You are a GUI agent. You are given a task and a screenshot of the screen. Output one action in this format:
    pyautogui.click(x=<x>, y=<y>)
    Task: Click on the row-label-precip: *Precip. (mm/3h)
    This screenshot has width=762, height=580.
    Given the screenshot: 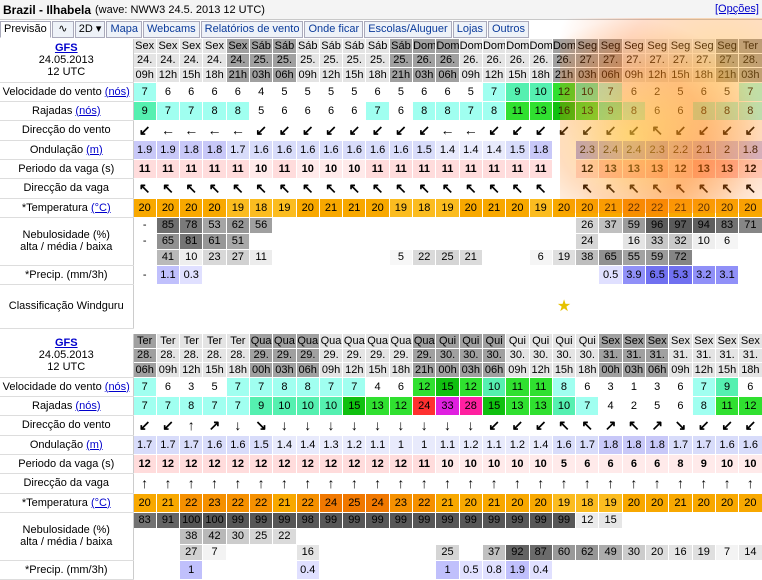 What is the action you would take?
    pyautogui.click(x=67, y=570)
    